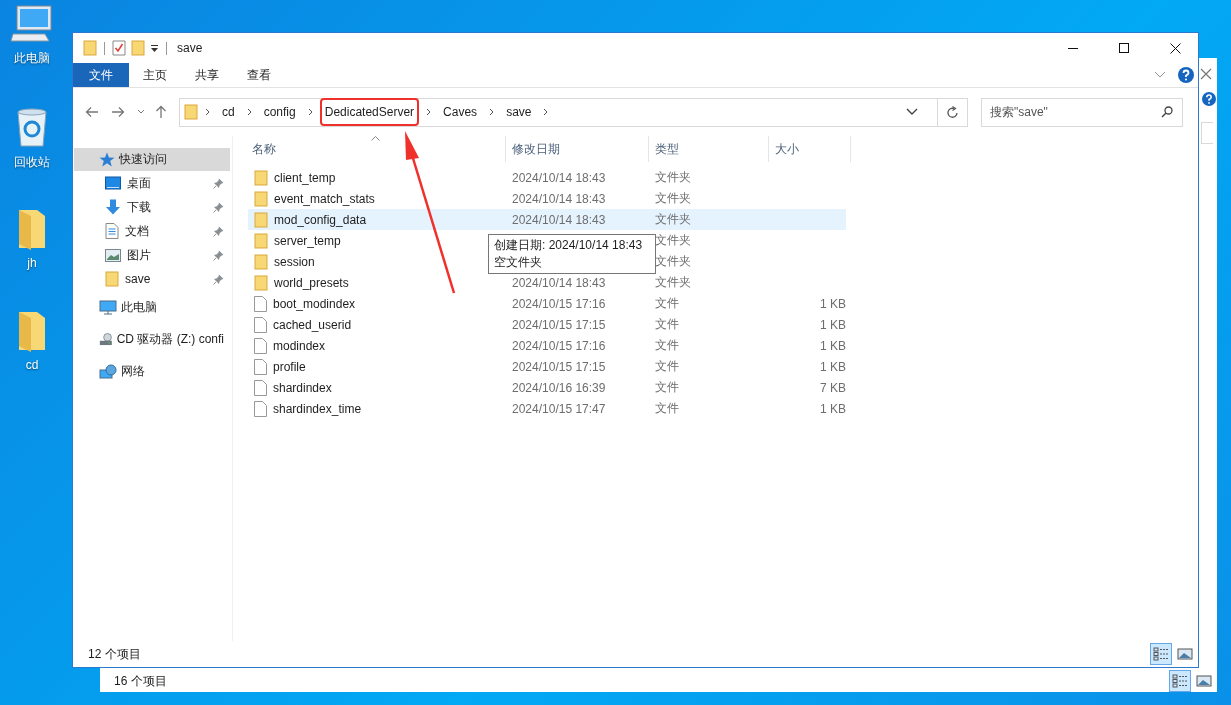  What do you see at coordinates (152, 231) in the screenshot?
I see `sidebar-item: 文档` at bounding box center [152, 231].